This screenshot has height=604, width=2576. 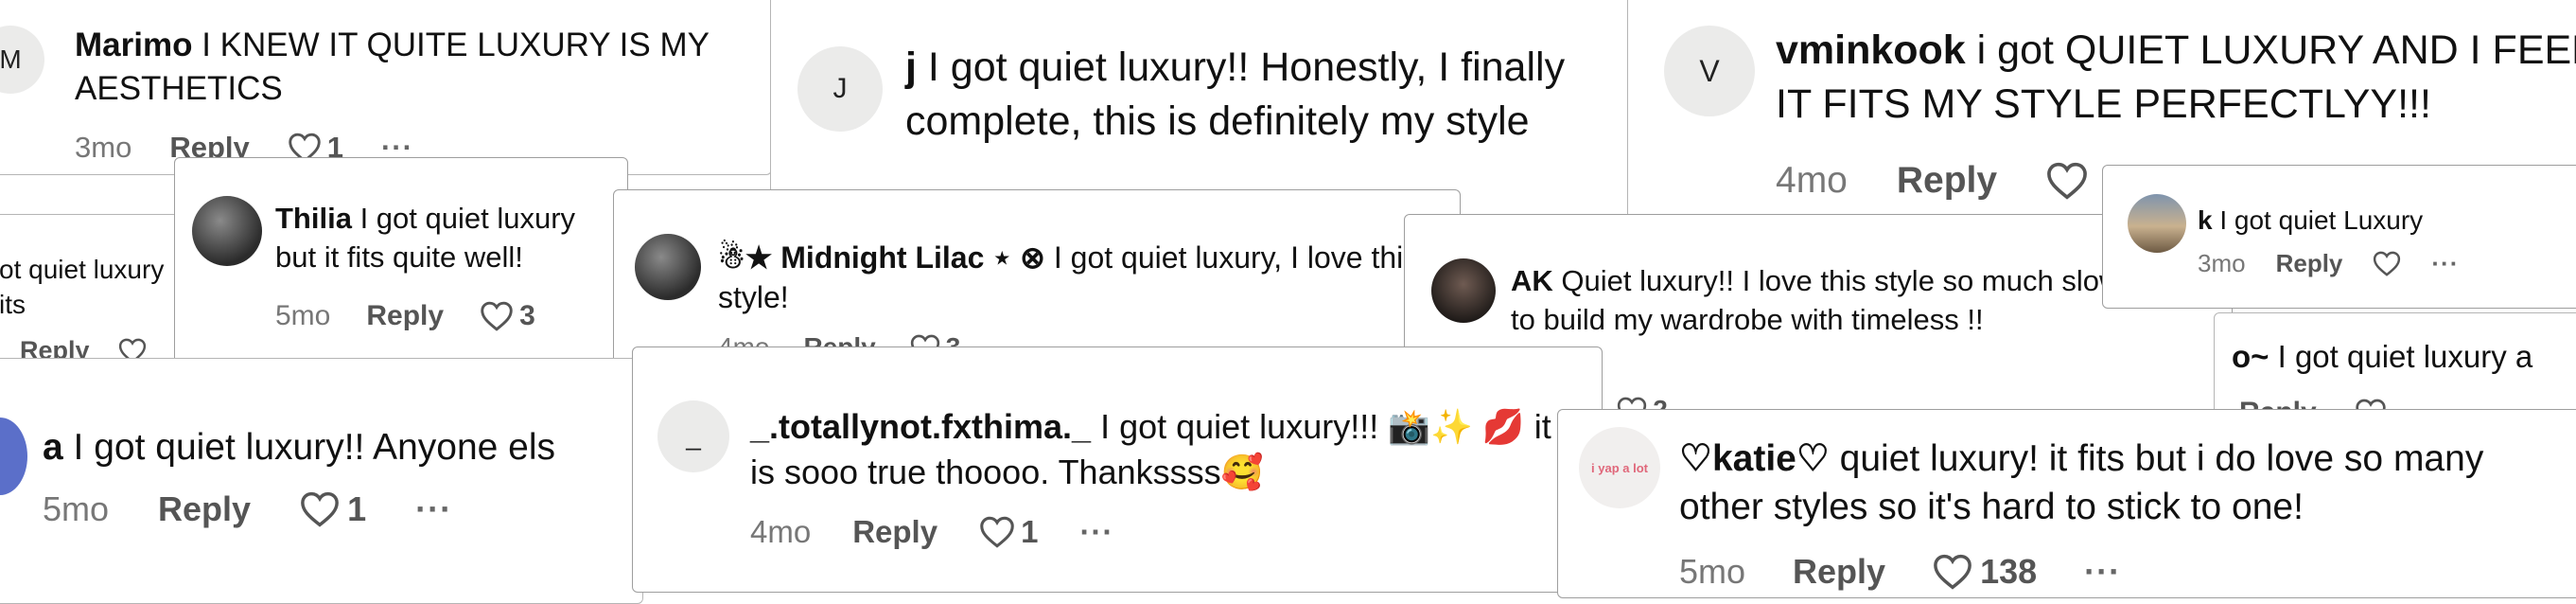 I want to click on username: k, so click(x=2206, y=220).